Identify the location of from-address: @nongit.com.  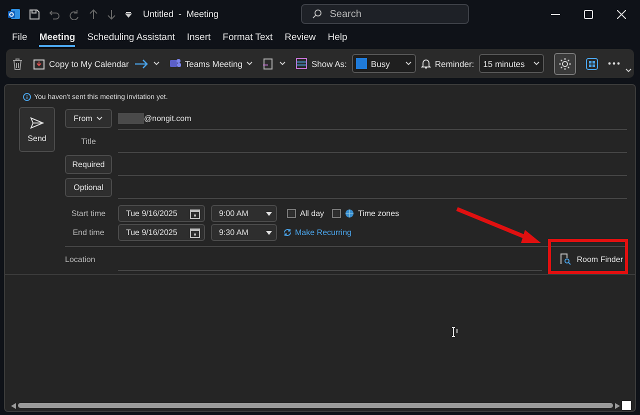
(168, 118).